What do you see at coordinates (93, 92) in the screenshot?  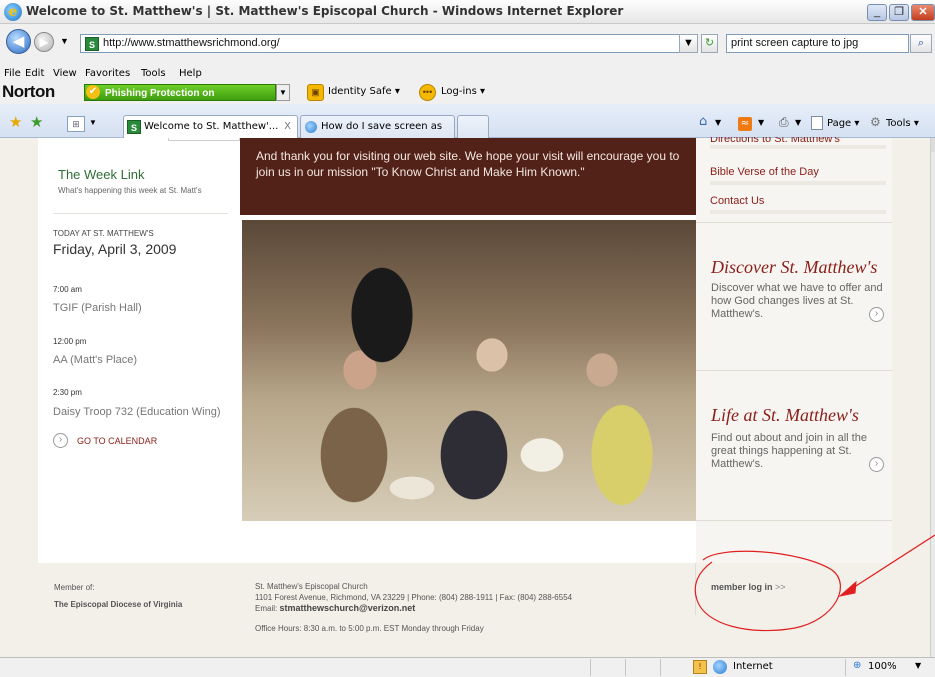 I see `check-icon: ✔` at bounding box center [93, 92].